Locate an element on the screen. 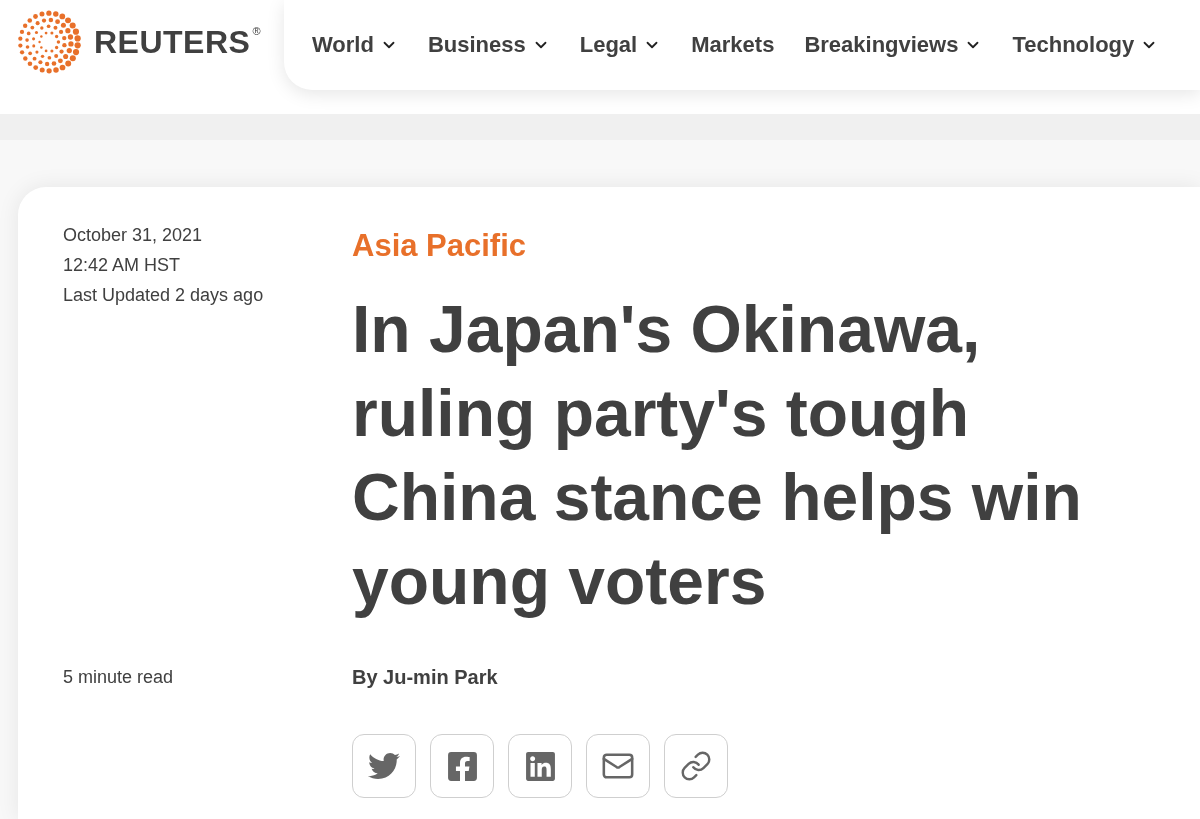  publish-time: 12:42 AM HST is located at coordinates (122, 265).